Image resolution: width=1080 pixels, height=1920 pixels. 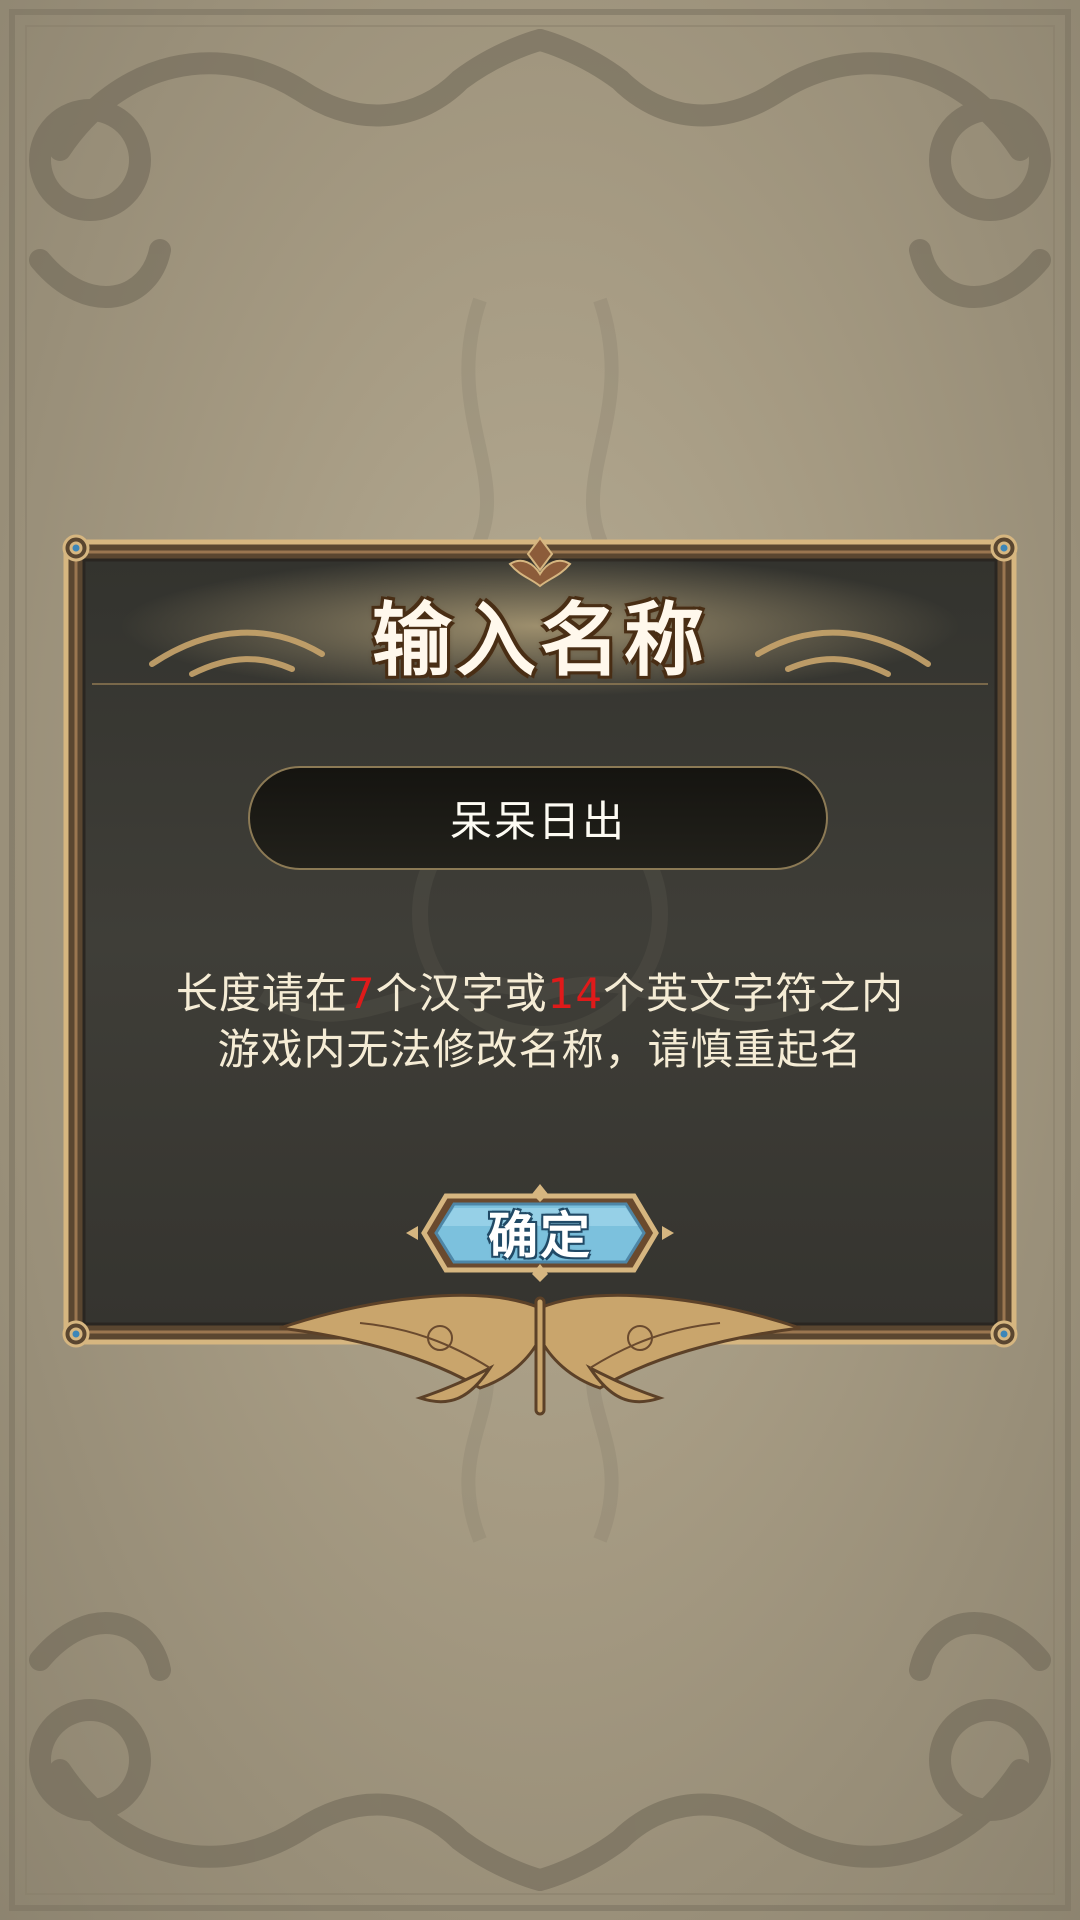 I want to click on hint-chinese-limit: 7, so click(x=361, y=993).